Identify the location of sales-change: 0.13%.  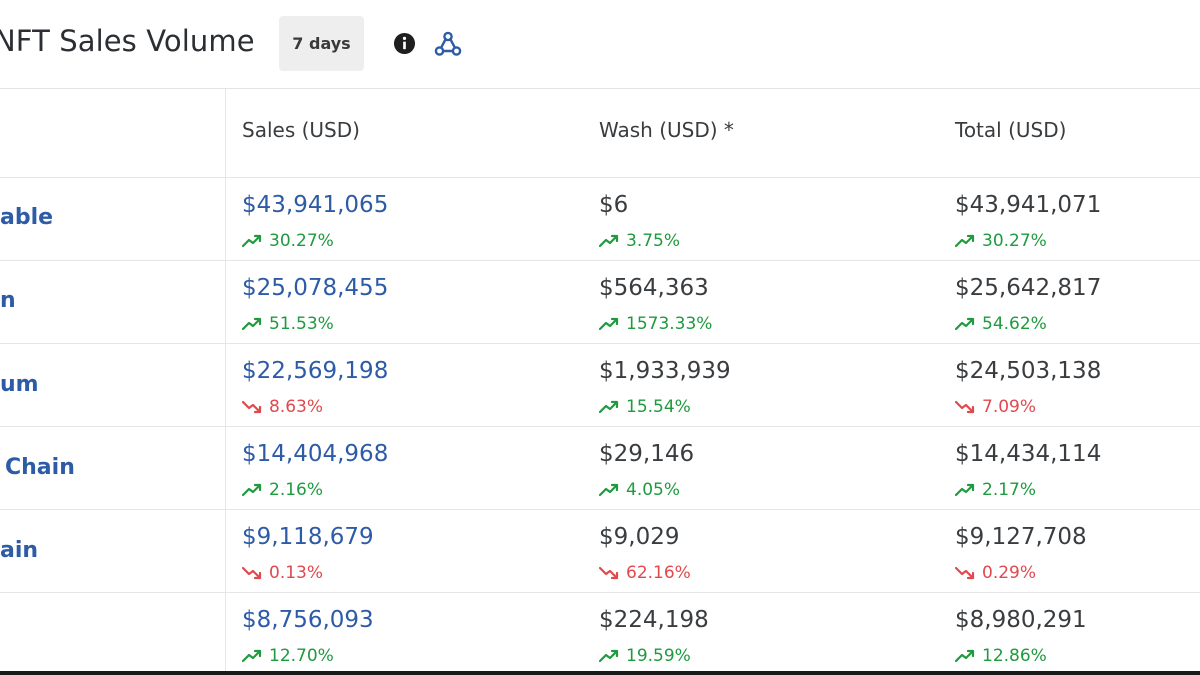
(282, 573).